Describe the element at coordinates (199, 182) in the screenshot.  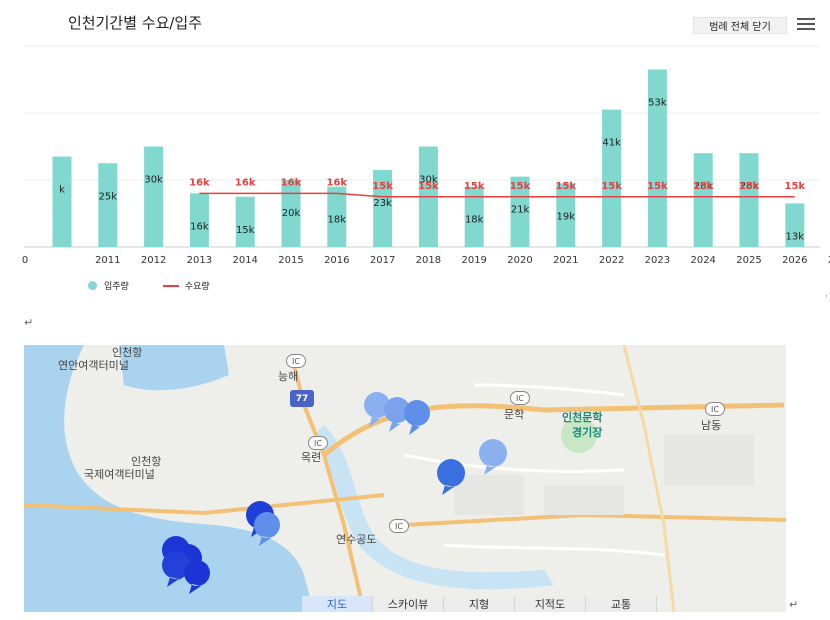
I see `line-label-2013: 16k` at that location.